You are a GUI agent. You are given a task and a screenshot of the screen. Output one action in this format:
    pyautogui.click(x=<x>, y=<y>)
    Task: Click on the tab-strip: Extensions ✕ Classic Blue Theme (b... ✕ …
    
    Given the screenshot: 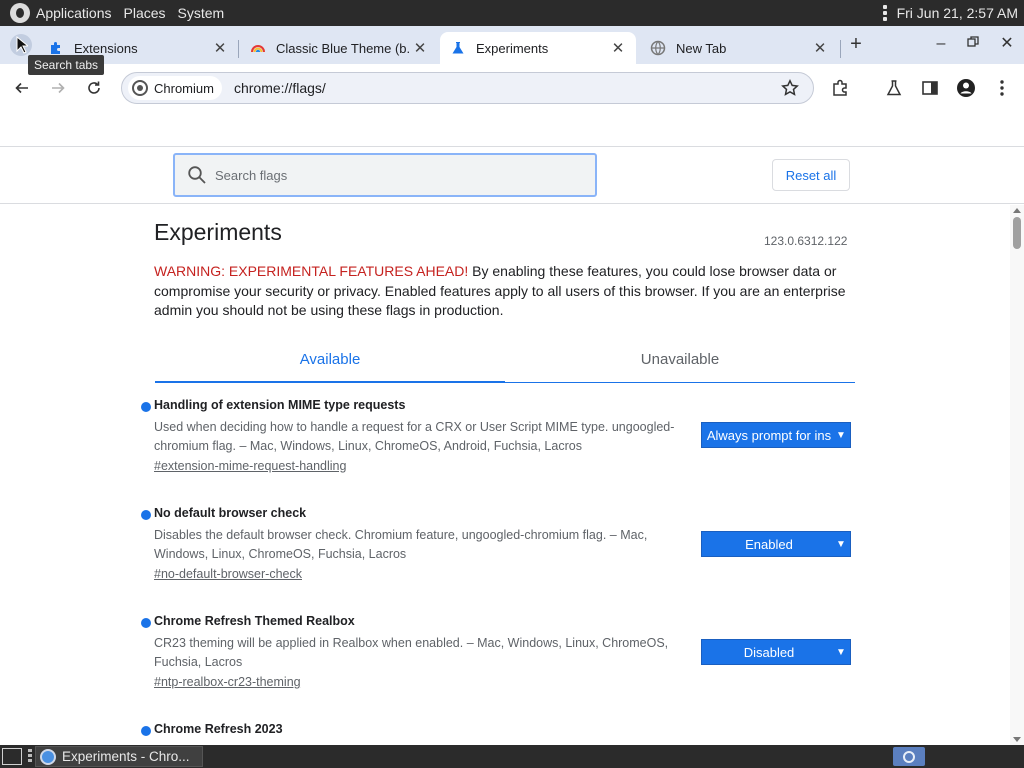 What is the action you would take?
    pyautogui.click(x=512, y=45)
    